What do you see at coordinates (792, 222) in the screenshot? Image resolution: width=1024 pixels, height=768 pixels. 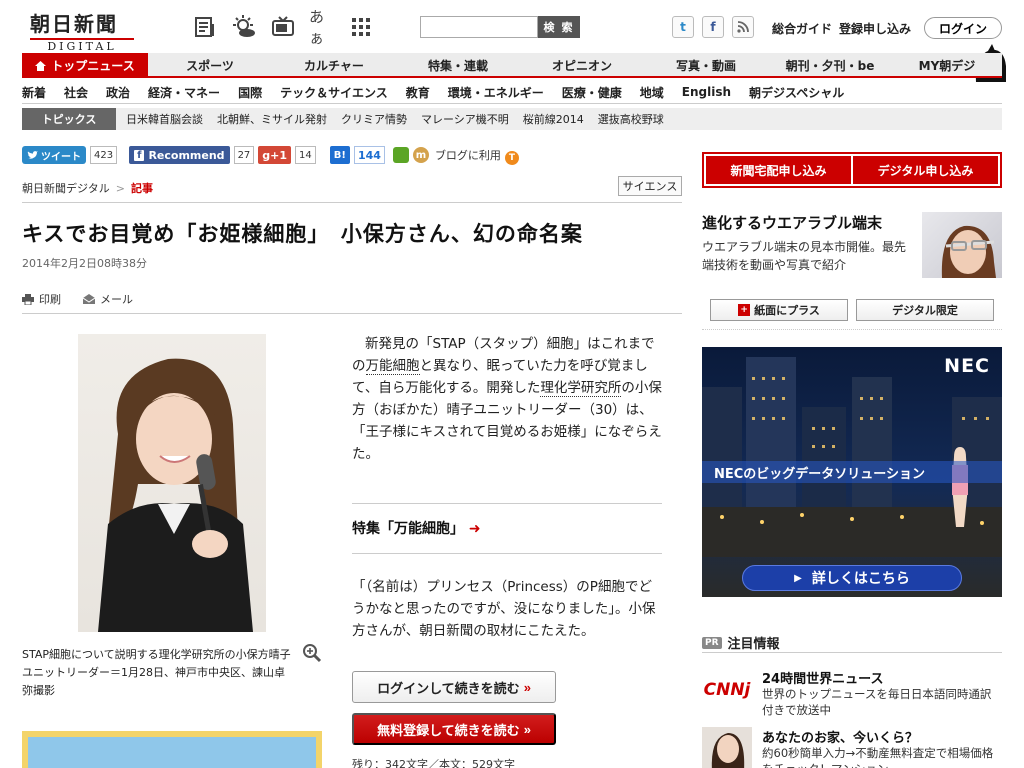 I see `promo-title: 進化するウエアラブル端末` at bounding box center [792, 222].